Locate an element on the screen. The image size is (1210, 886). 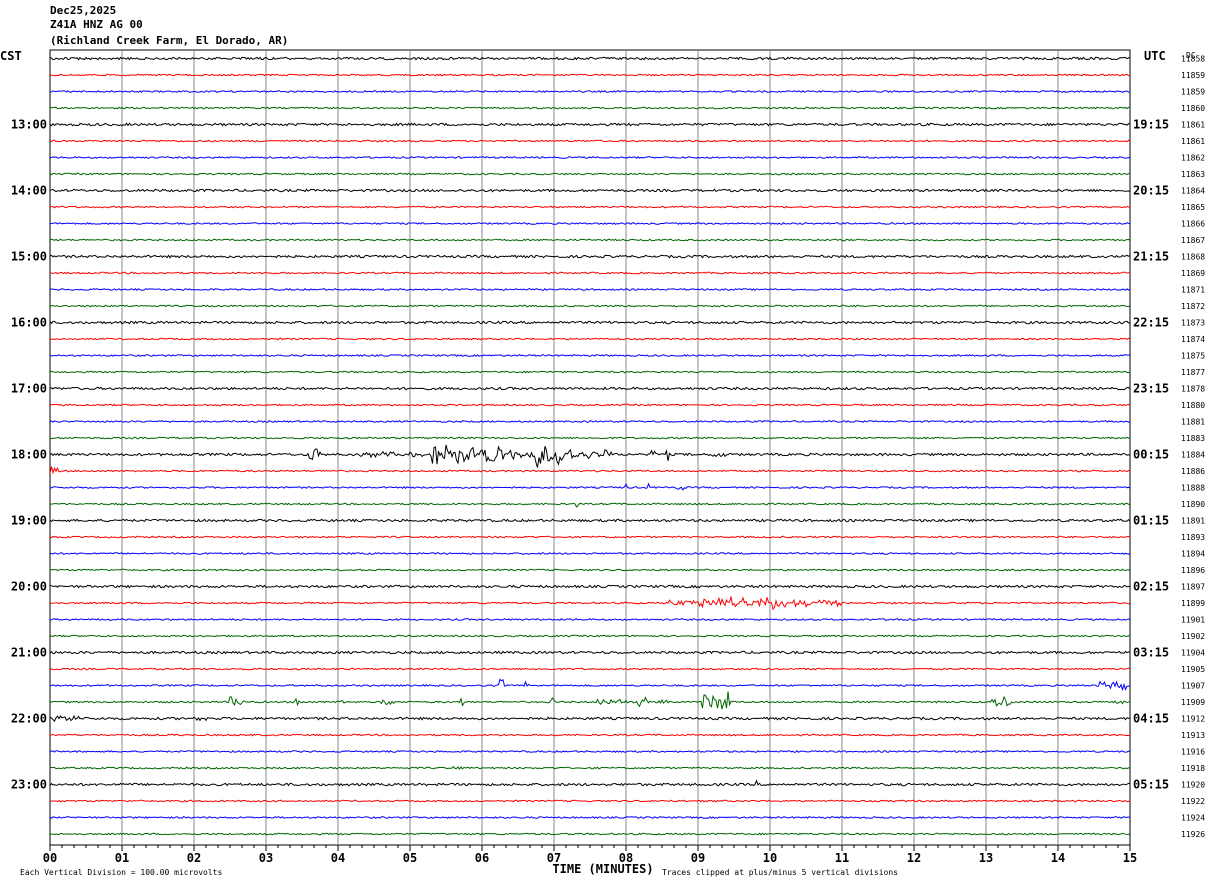
cst-hour-label: 14:00 is located at coordinates (29, 191).